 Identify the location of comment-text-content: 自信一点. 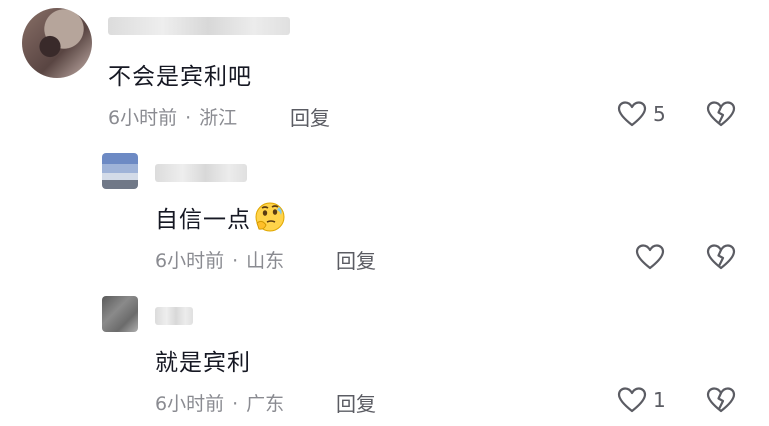
(203, 220).